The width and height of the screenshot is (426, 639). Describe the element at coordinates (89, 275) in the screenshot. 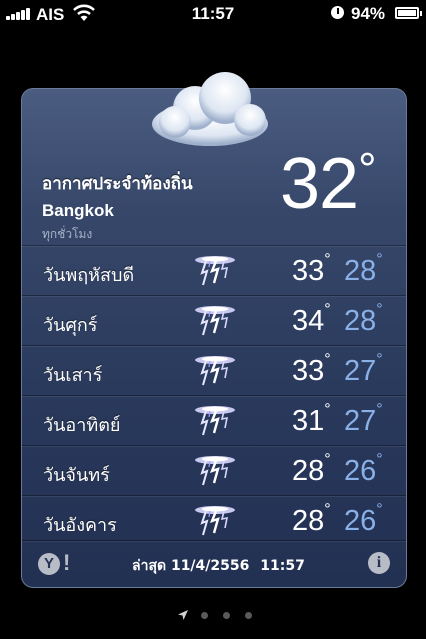

I see `forecast-day: วันพฤหัสบดี` at that location.